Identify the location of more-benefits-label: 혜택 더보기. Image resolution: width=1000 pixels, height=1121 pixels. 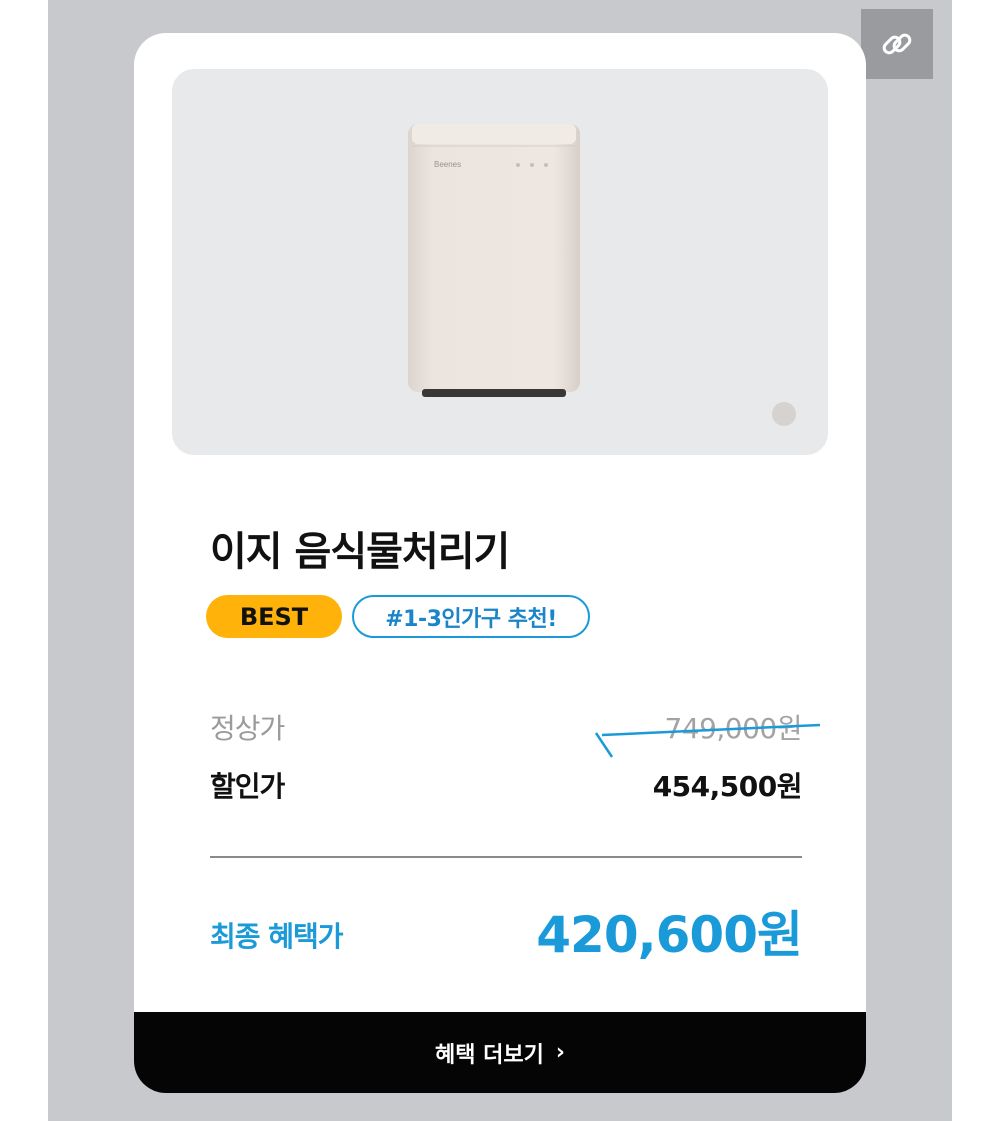
(489, 1055).